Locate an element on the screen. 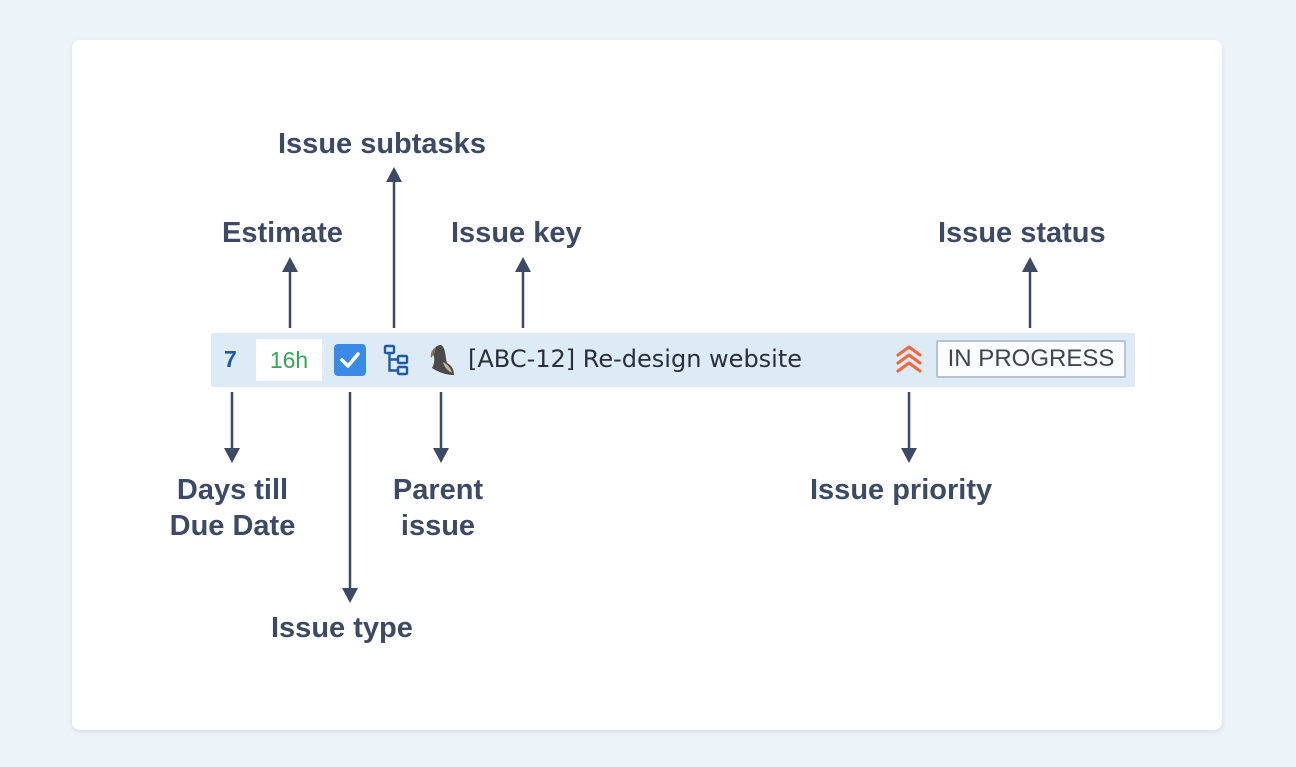 The width and height of the screenshot is (1296, 767). label-issue-status: Issue status is located at coordinates (1022, 233).